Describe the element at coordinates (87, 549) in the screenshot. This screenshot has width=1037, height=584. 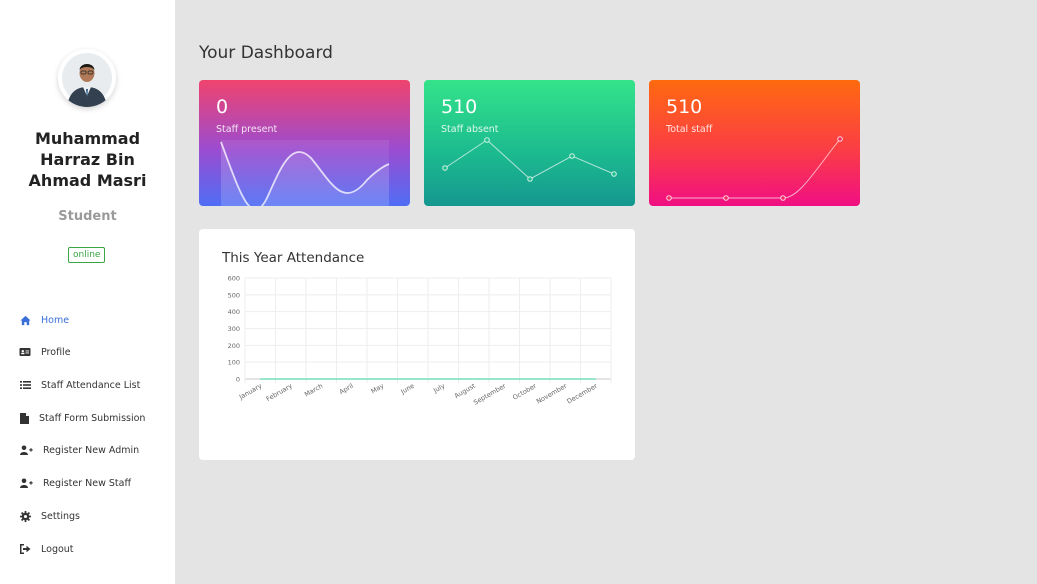
I see `sidebar-item-logout: Logout` at that location.